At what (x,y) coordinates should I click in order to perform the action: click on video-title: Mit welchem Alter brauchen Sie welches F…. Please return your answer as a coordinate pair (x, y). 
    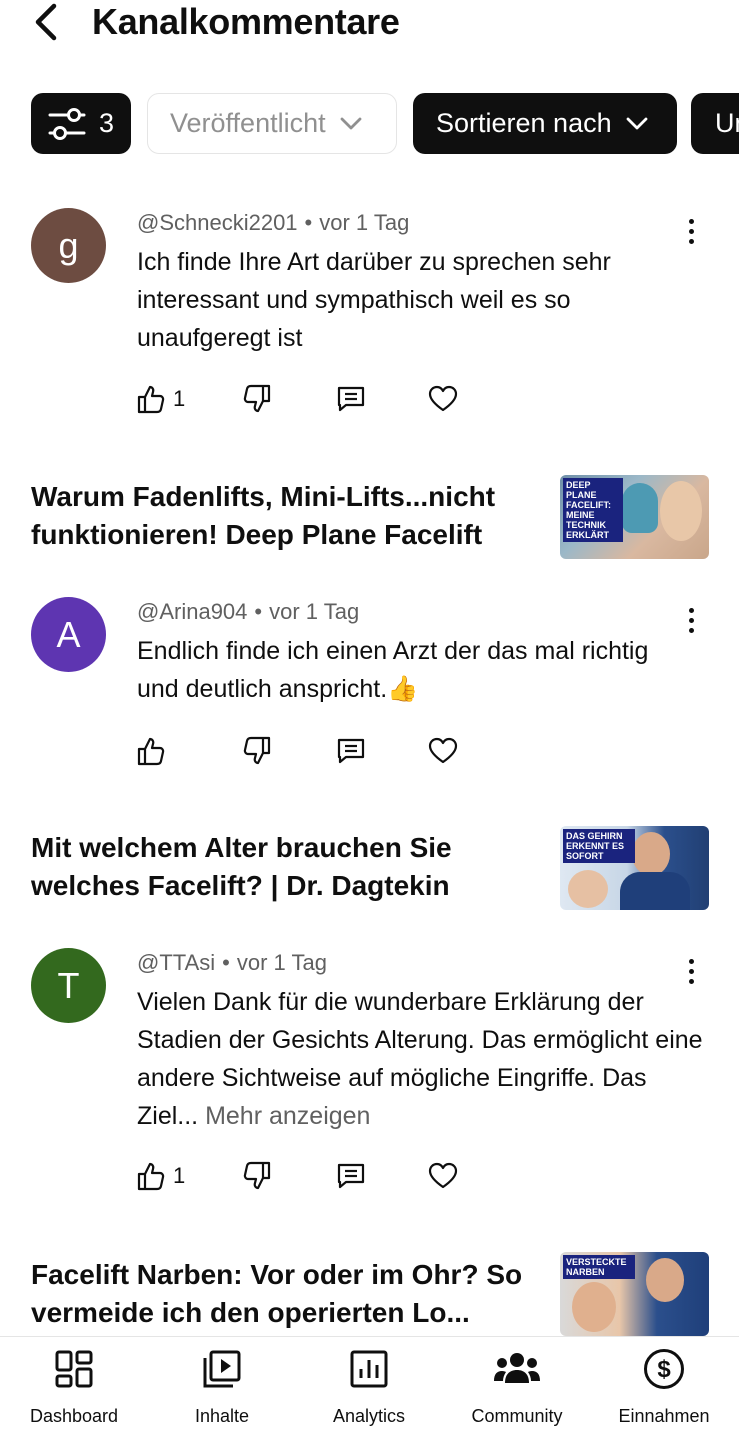
    Looking at the image, I should click on (291, 867).